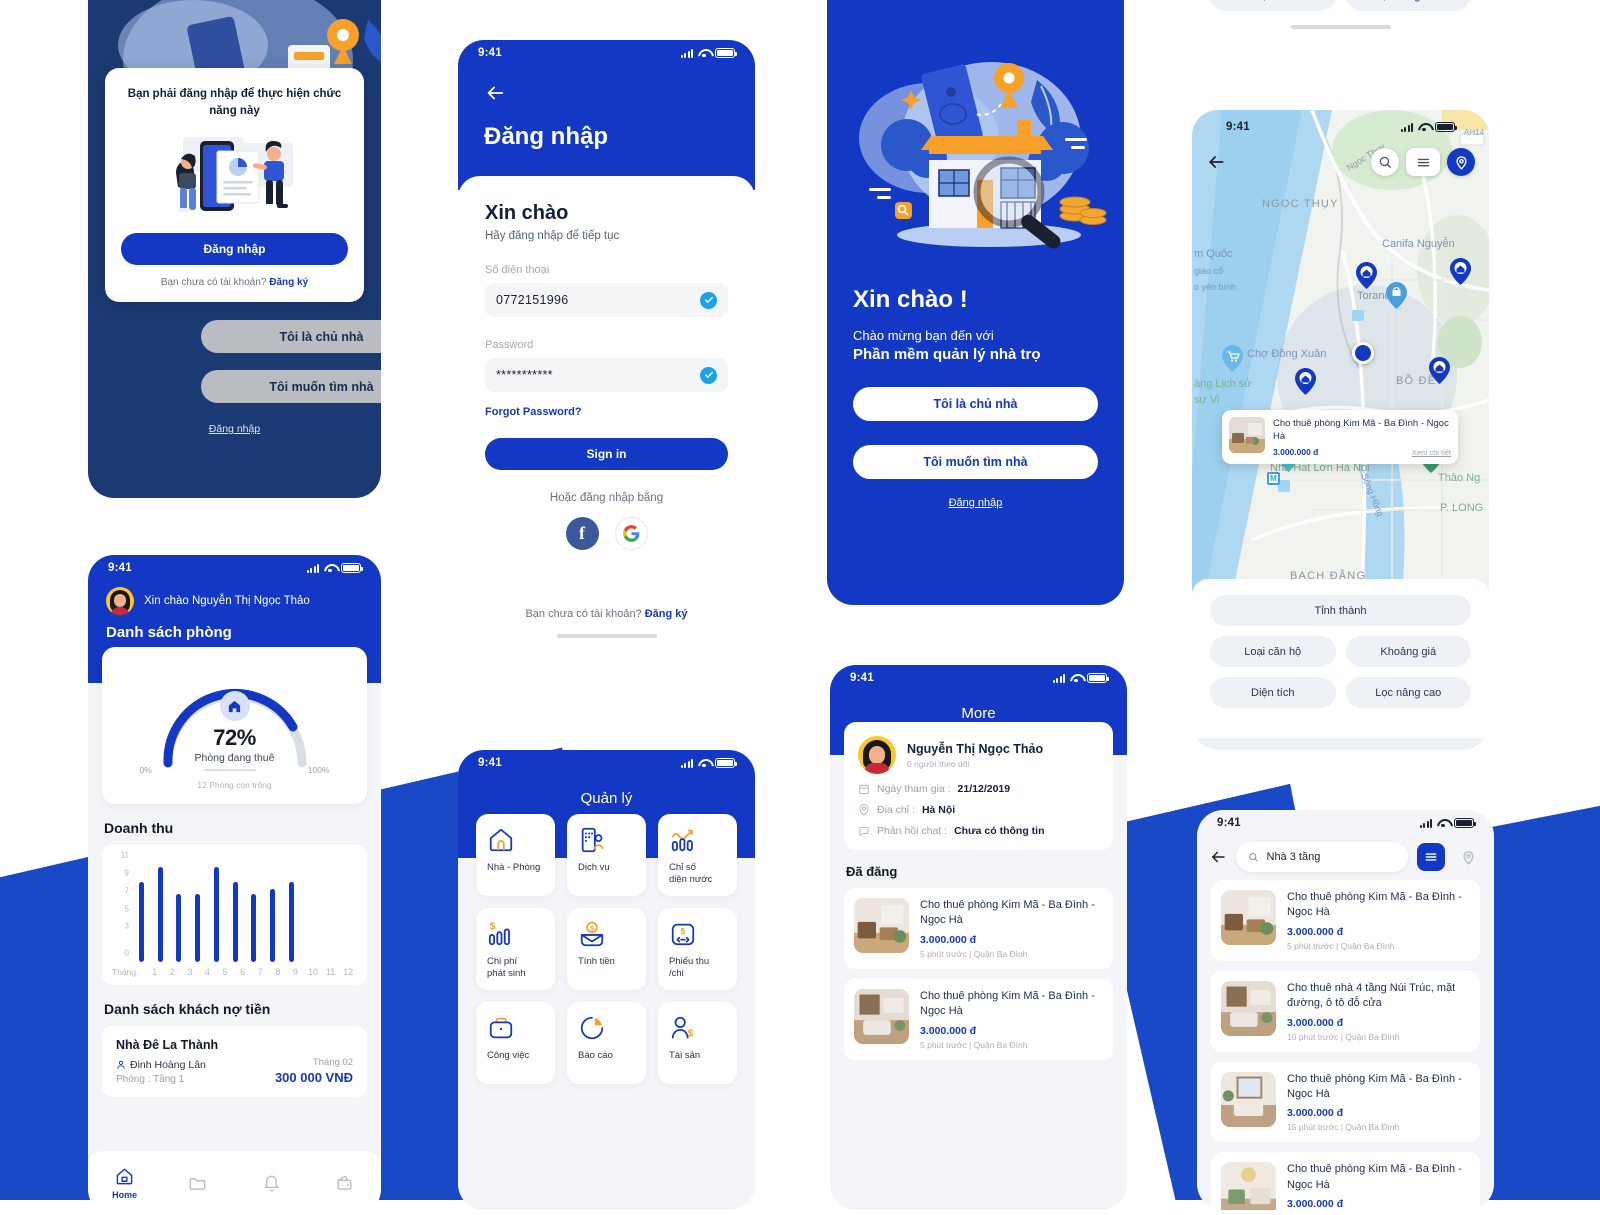 This screenshot has width=1600, height=1215. I want to click on status-time: 9:41, so click(490, 763).